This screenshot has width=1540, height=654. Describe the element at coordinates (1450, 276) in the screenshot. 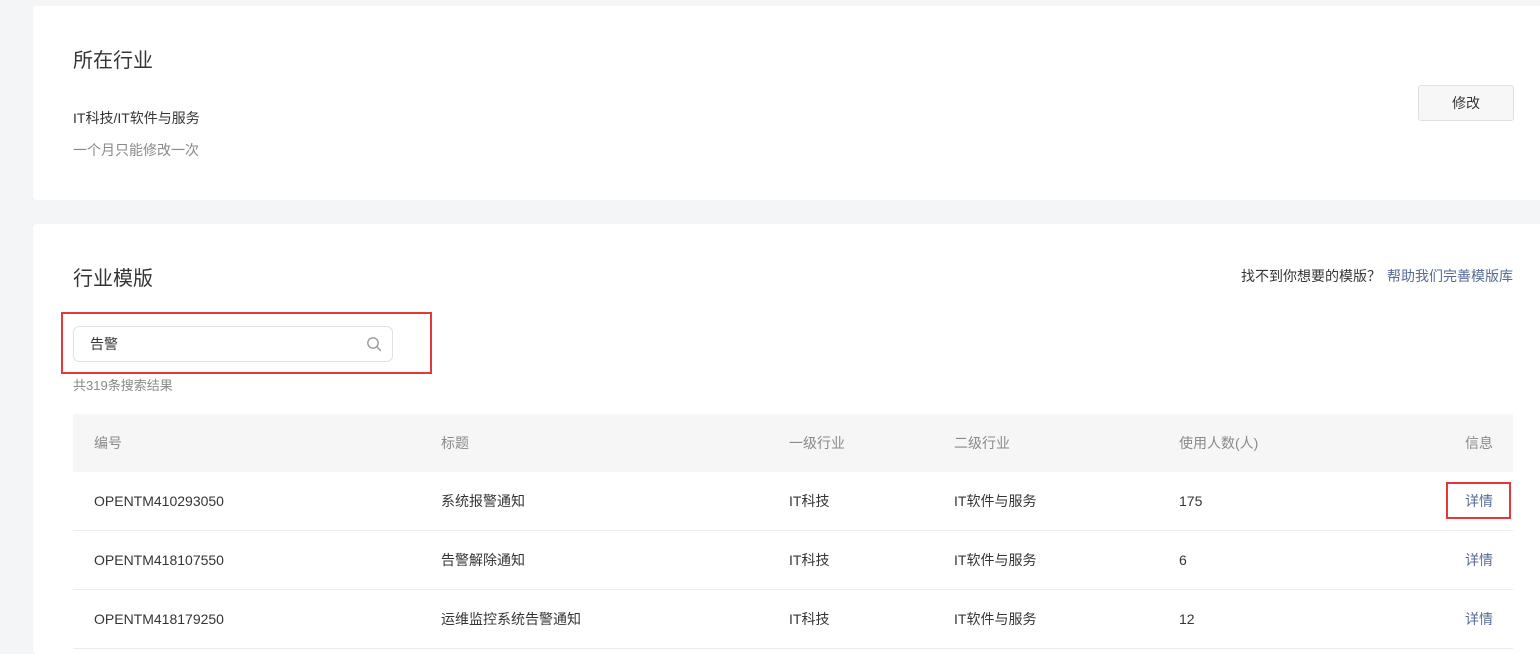

I see `help-link: 帮助我们完善模版库` at that location.